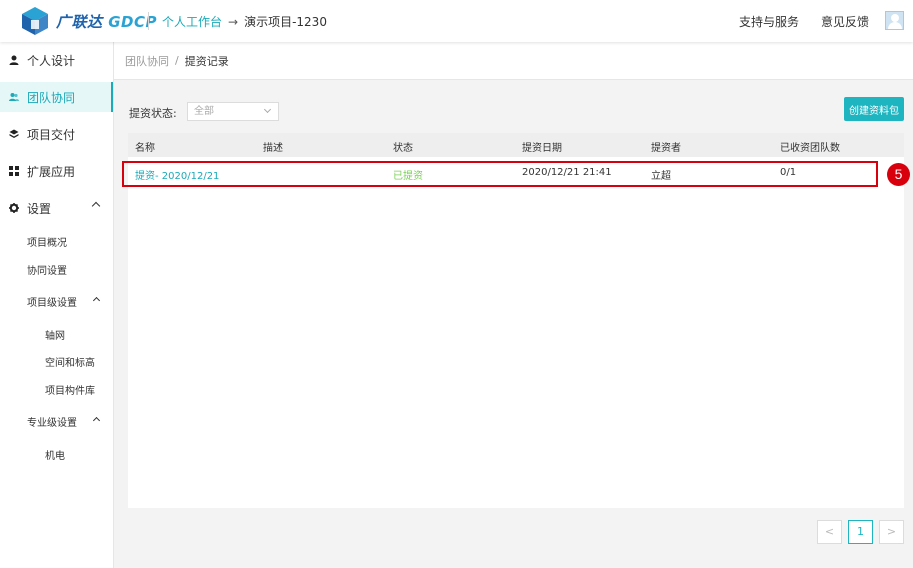  I want to click on top-header: 广联达 GDCP 个人工作台 → 演示项目-1230 支持与服务 意见反馈, so click(456, 21).